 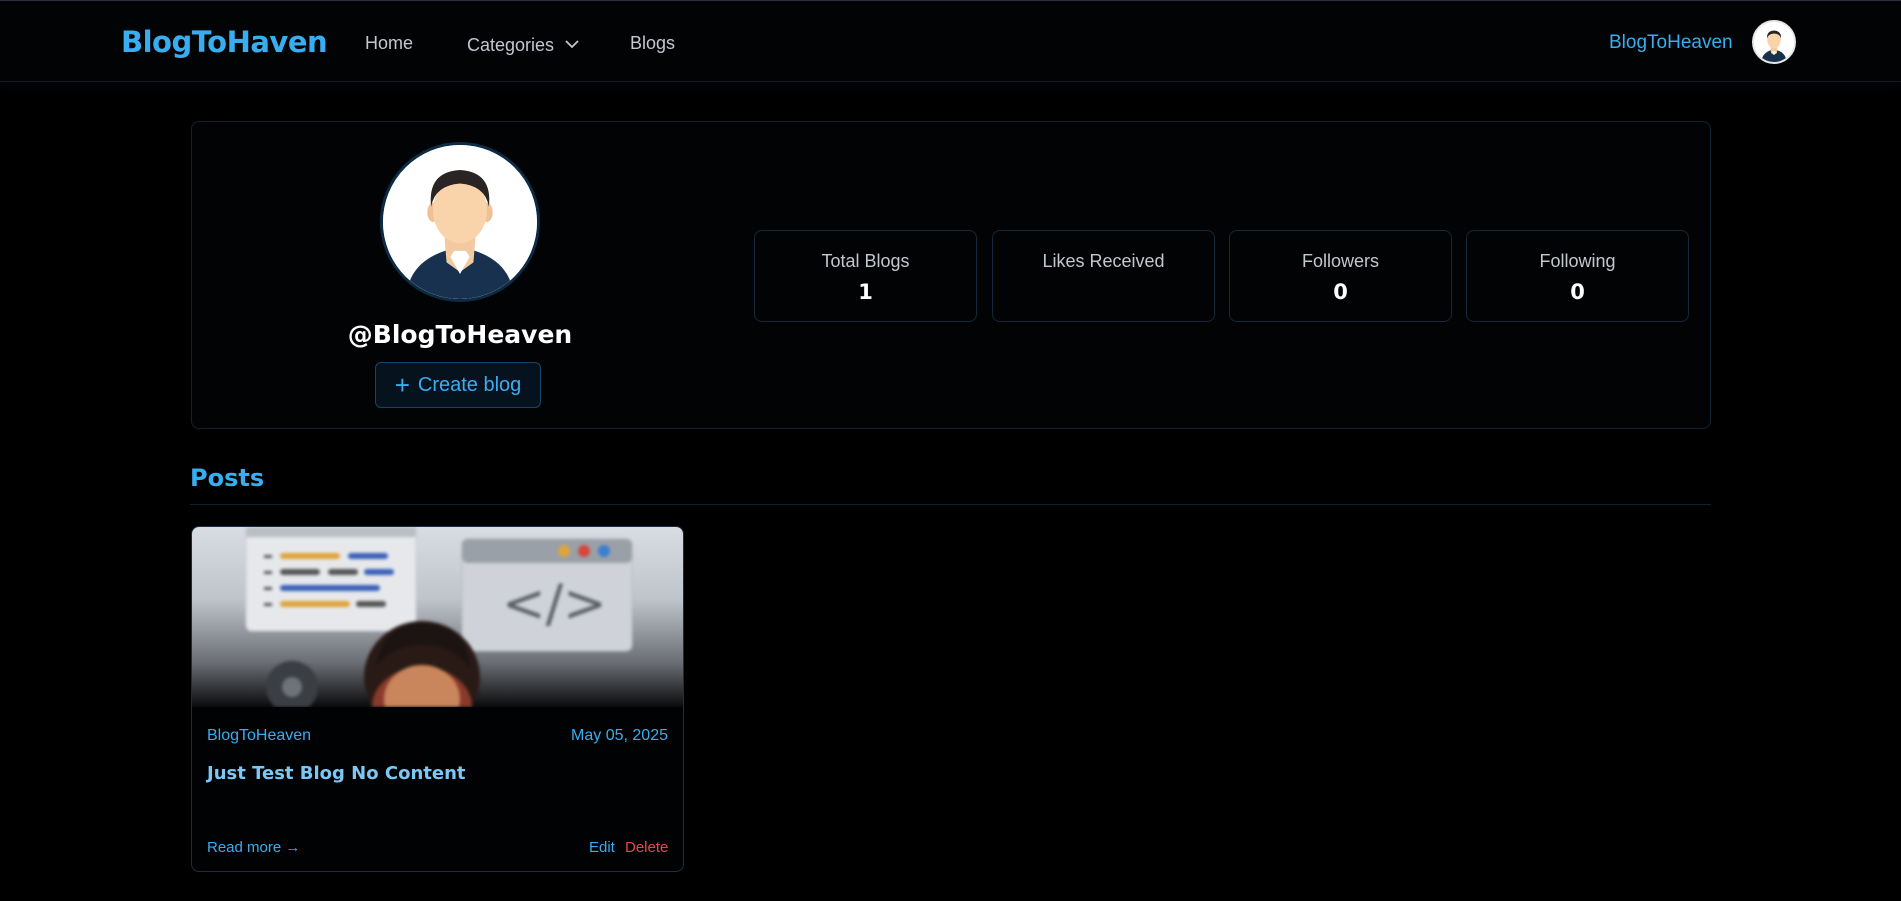 What do you see at coordinates (1103, 276) in the screenshot?
I see `stat-likes-received: Likes Received` at bounding box center [1103, 276].